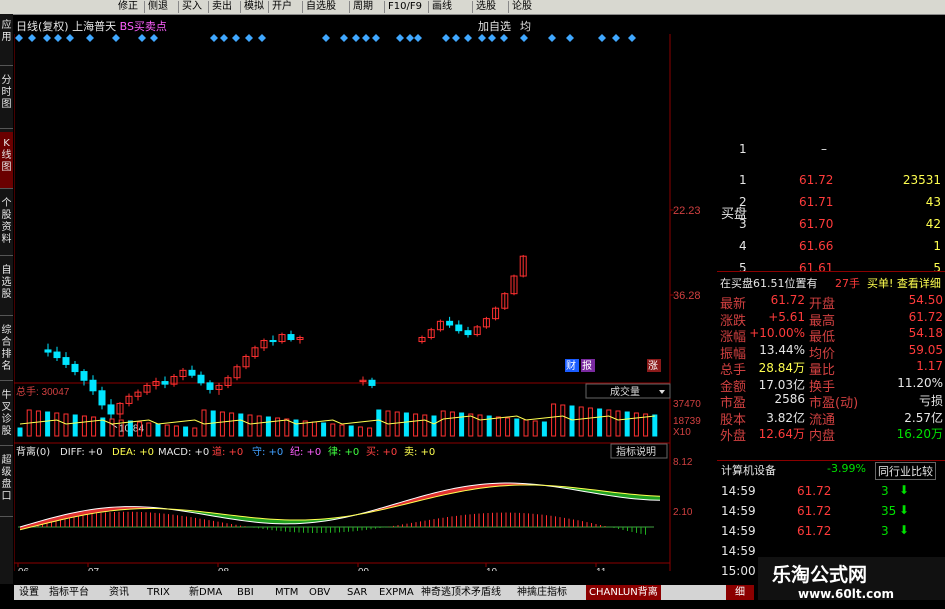 This screenshot has width=945, height=609. I want to click on badge-cai: 财, so click(571, 365).